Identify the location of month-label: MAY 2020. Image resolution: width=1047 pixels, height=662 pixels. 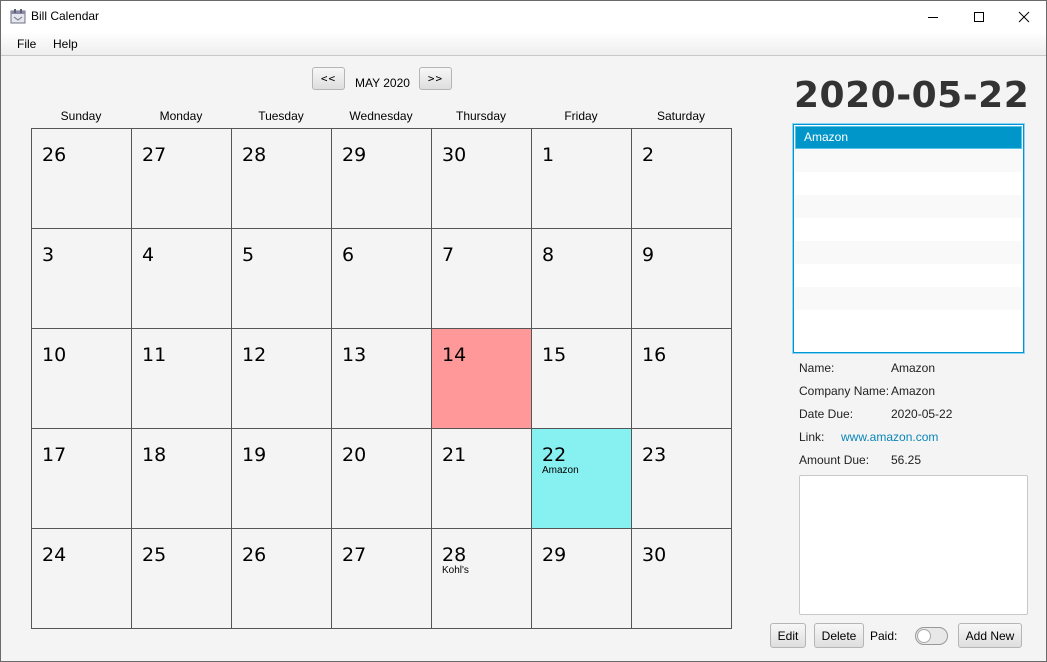
(382, 83).